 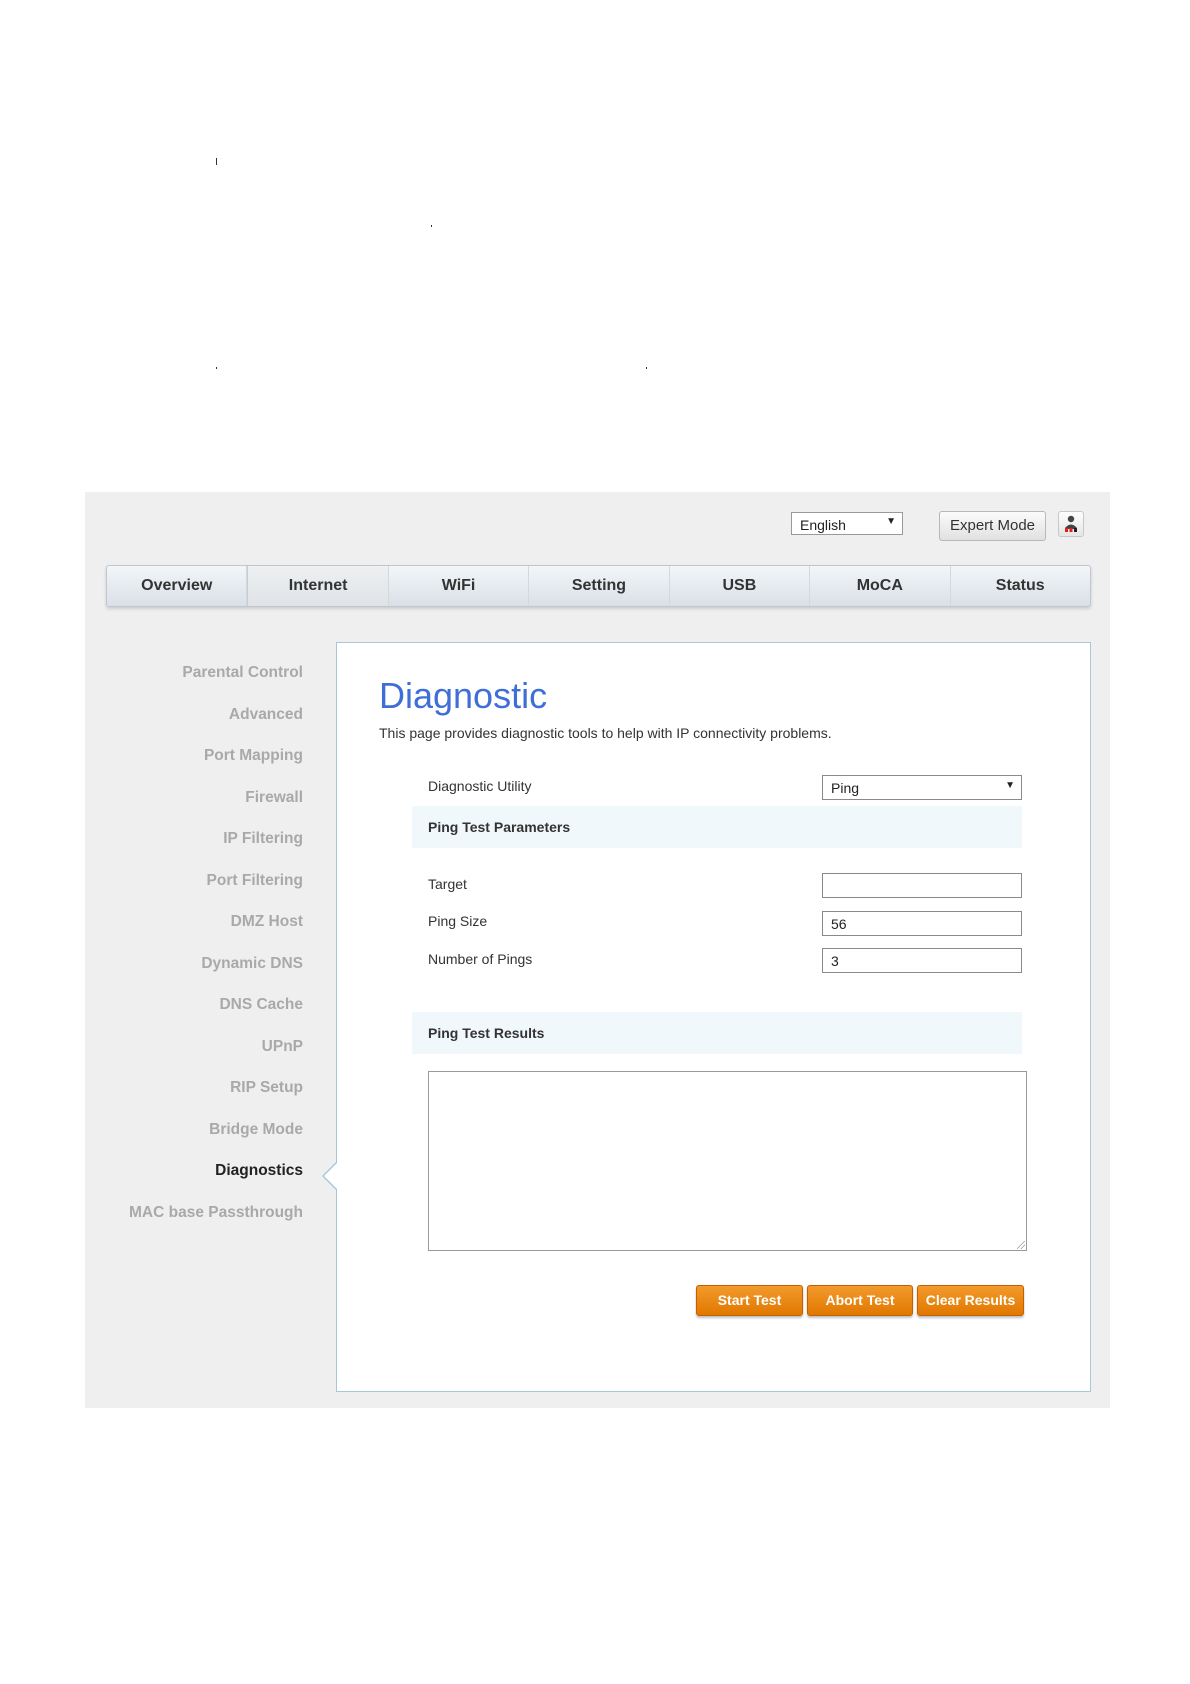 What do you see at coordinates (922, 787) in the screenshot?
I see `diagnostic-utility-select: Ping ▼` at bounding box center [922, 787].